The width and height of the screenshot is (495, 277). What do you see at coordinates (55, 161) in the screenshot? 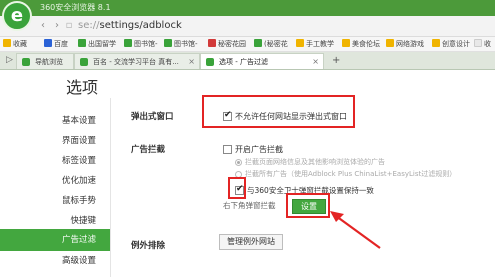
I see `sidebar-item-tabs: 标签设置` at bounding box center [55, 161].